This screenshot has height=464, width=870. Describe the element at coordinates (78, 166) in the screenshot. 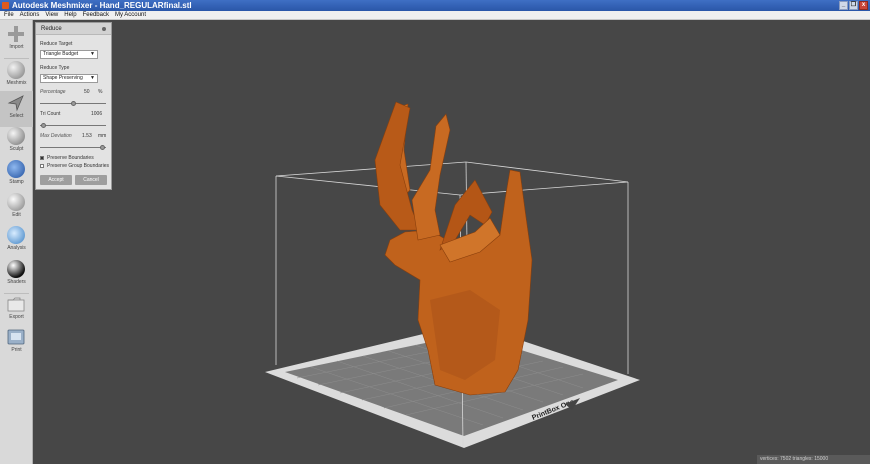

I see `preserve-group-boundaries-label: Preserve Group Boundaries` at that location.